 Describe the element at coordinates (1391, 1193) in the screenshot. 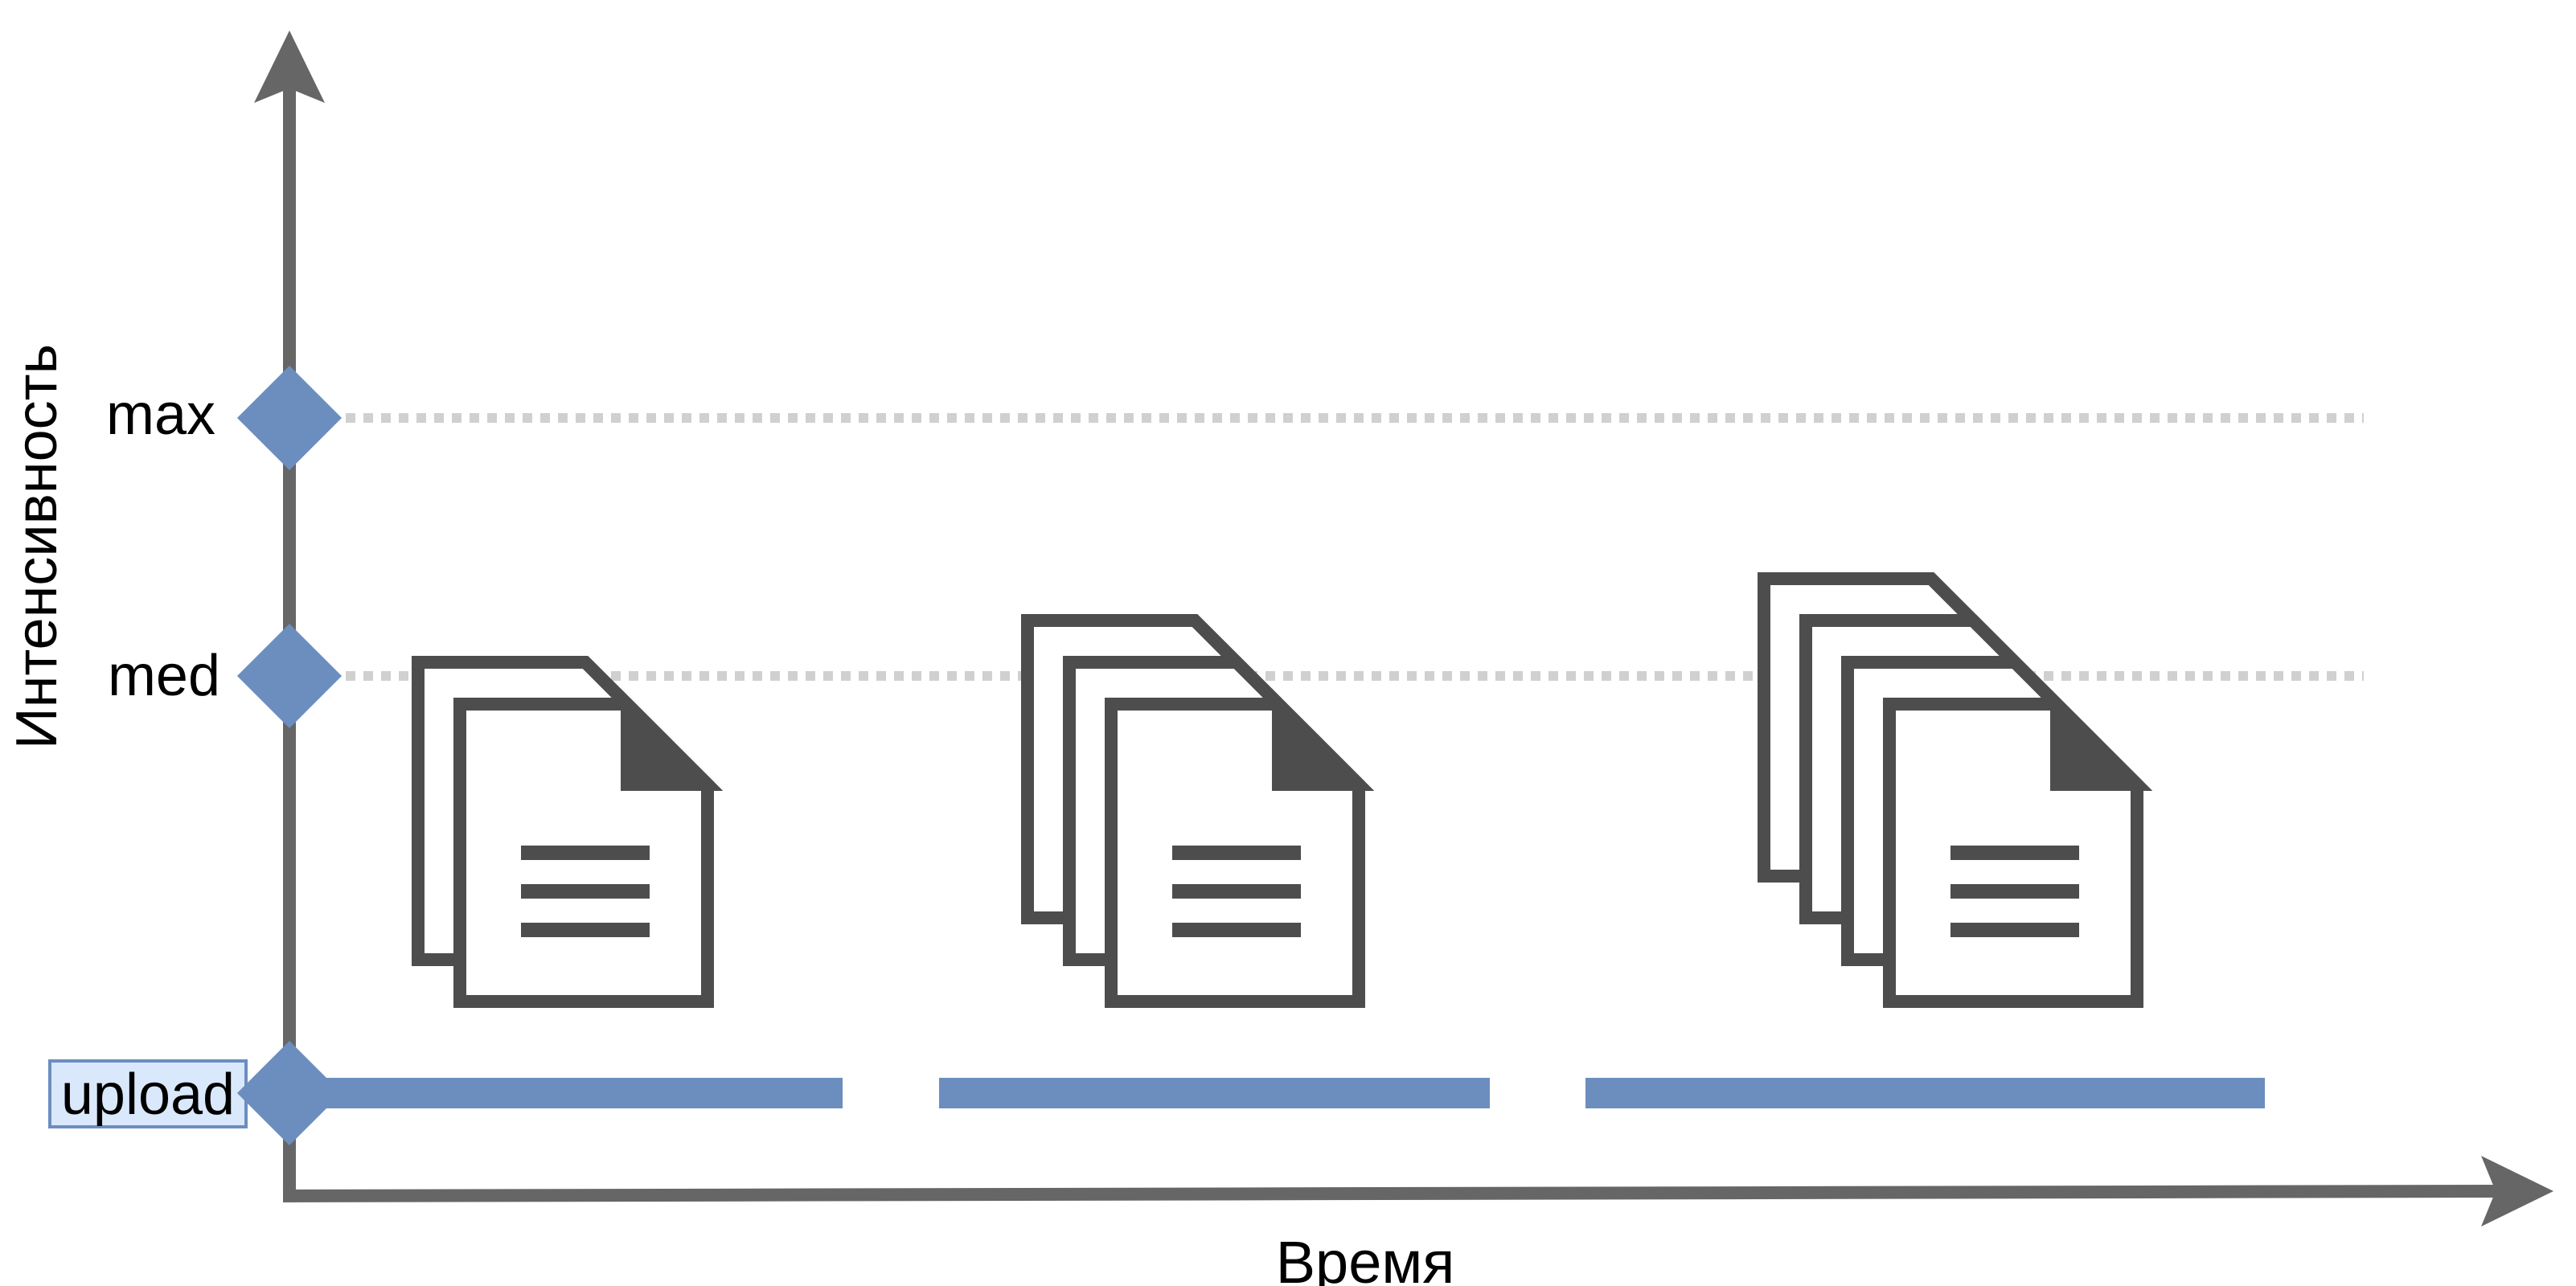

I see `x-axis-line` at that location.